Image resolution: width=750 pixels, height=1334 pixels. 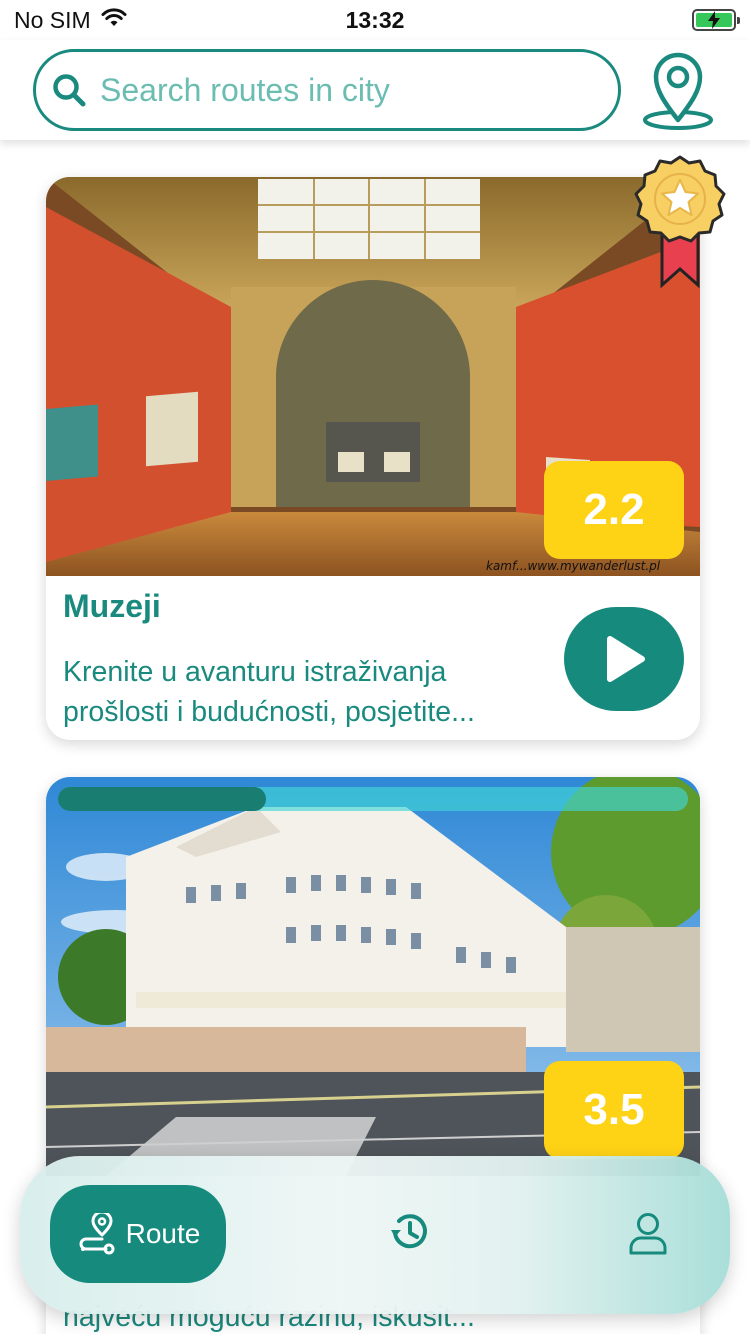 I want to click on award-star-icon, so click(x=680, y=222).